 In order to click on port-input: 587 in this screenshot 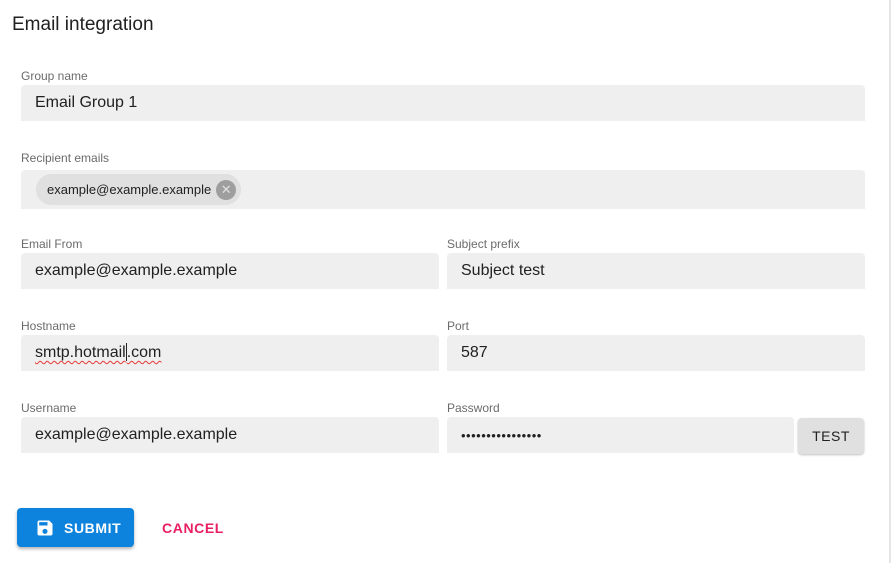, I will do `click(656, 353)`.